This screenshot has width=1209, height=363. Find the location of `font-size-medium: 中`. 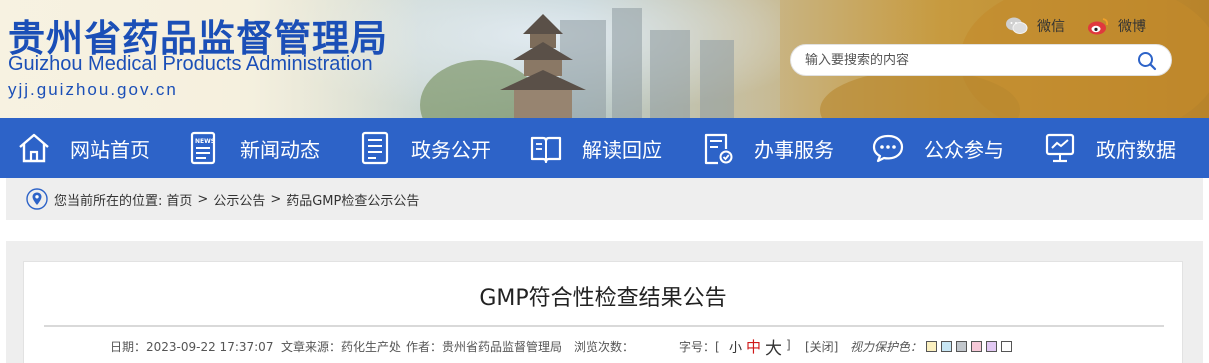

font-size-medium: 中 is located at coordinates (753, 346).